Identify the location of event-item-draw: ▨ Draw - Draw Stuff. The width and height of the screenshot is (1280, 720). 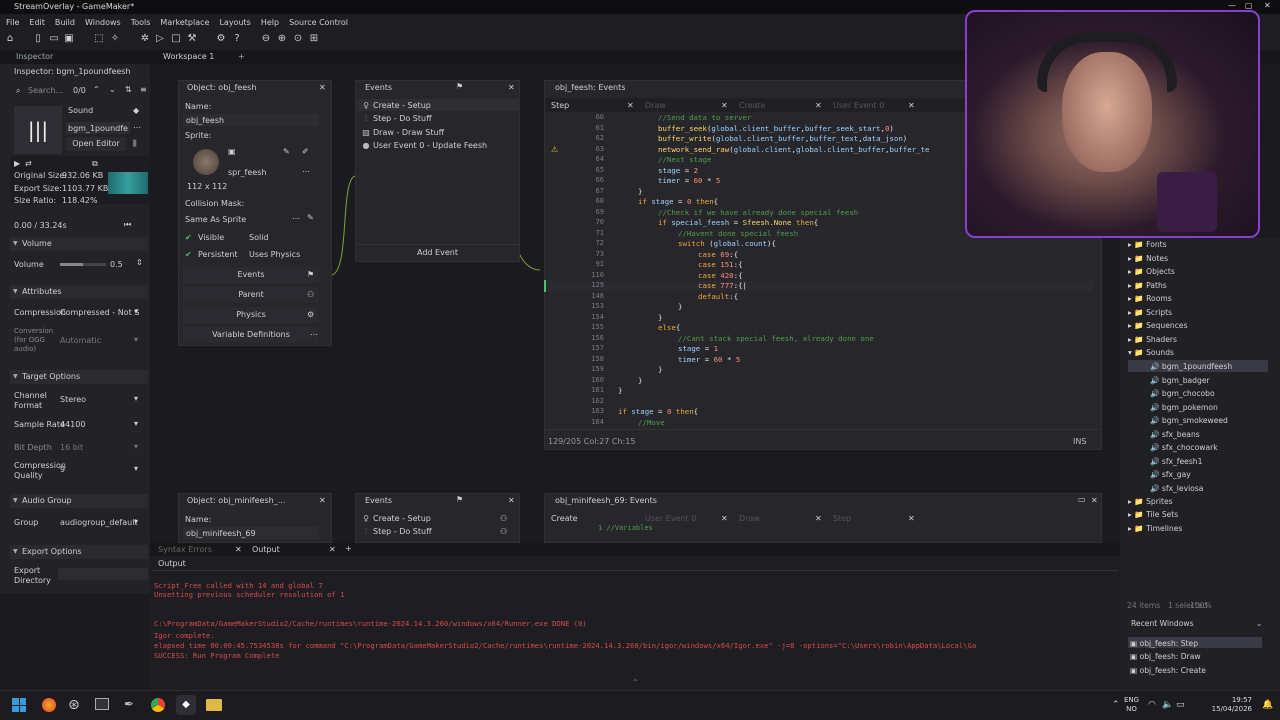
(403, 132).